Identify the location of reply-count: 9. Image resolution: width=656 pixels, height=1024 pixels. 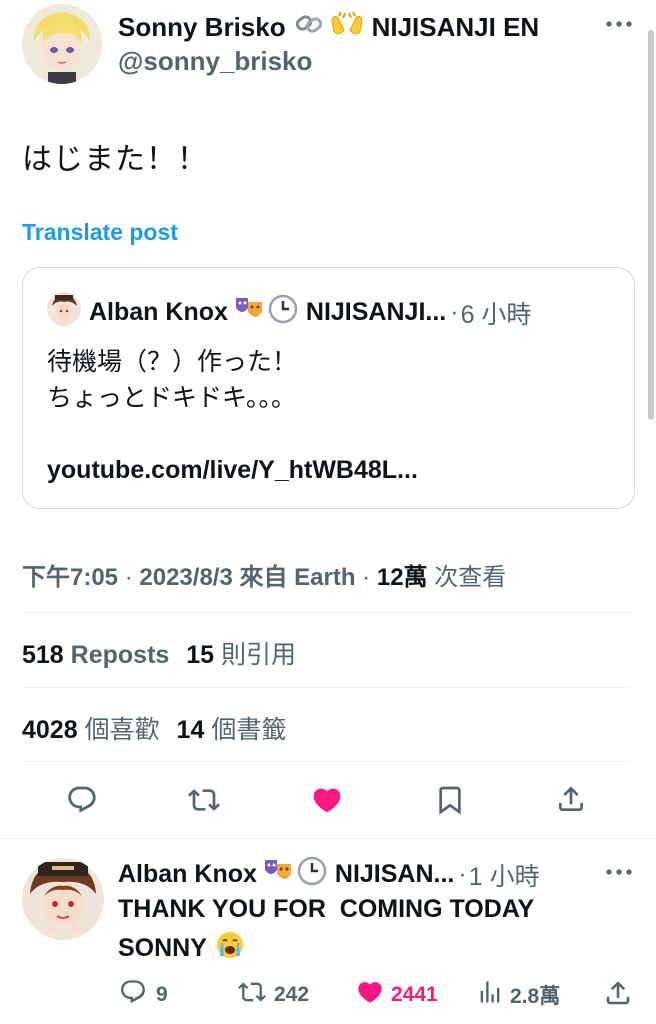
(162, 994).